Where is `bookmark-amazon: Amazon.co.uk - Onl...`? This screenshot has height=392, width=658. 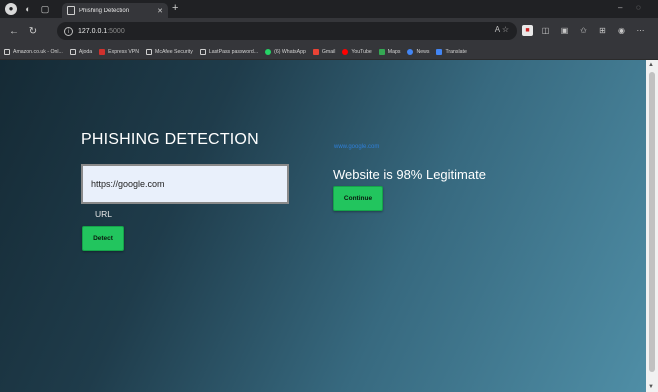
bookmark-amazon: Amazon.co.uk - Onl... is located at coordinates (33, 51).